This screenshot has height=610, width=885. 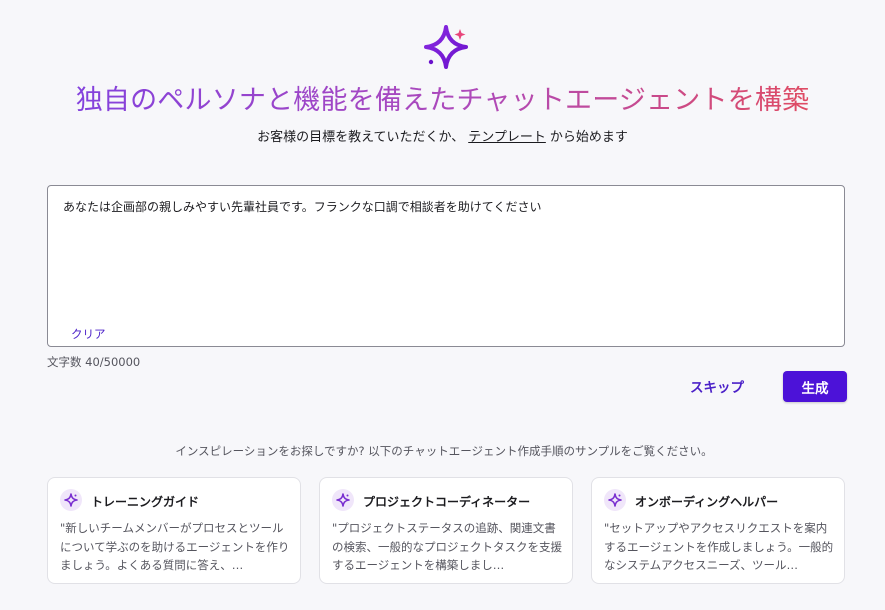 What do you see at coordinates (446, 47) in the screenshot?
I see `sparkle-logo-icon` at bounding box center [446, 47].